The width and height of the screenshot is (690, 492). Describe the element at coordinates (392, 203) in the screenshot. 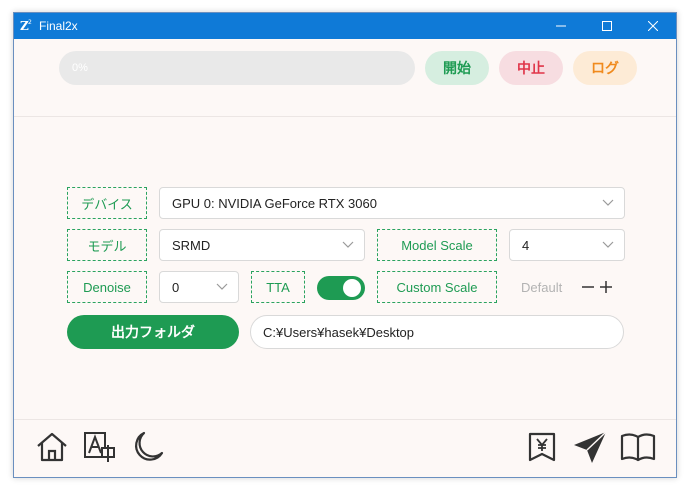

I see `device-select: GPU 0: NVIDIA GeForce RTX 3060` at that location.